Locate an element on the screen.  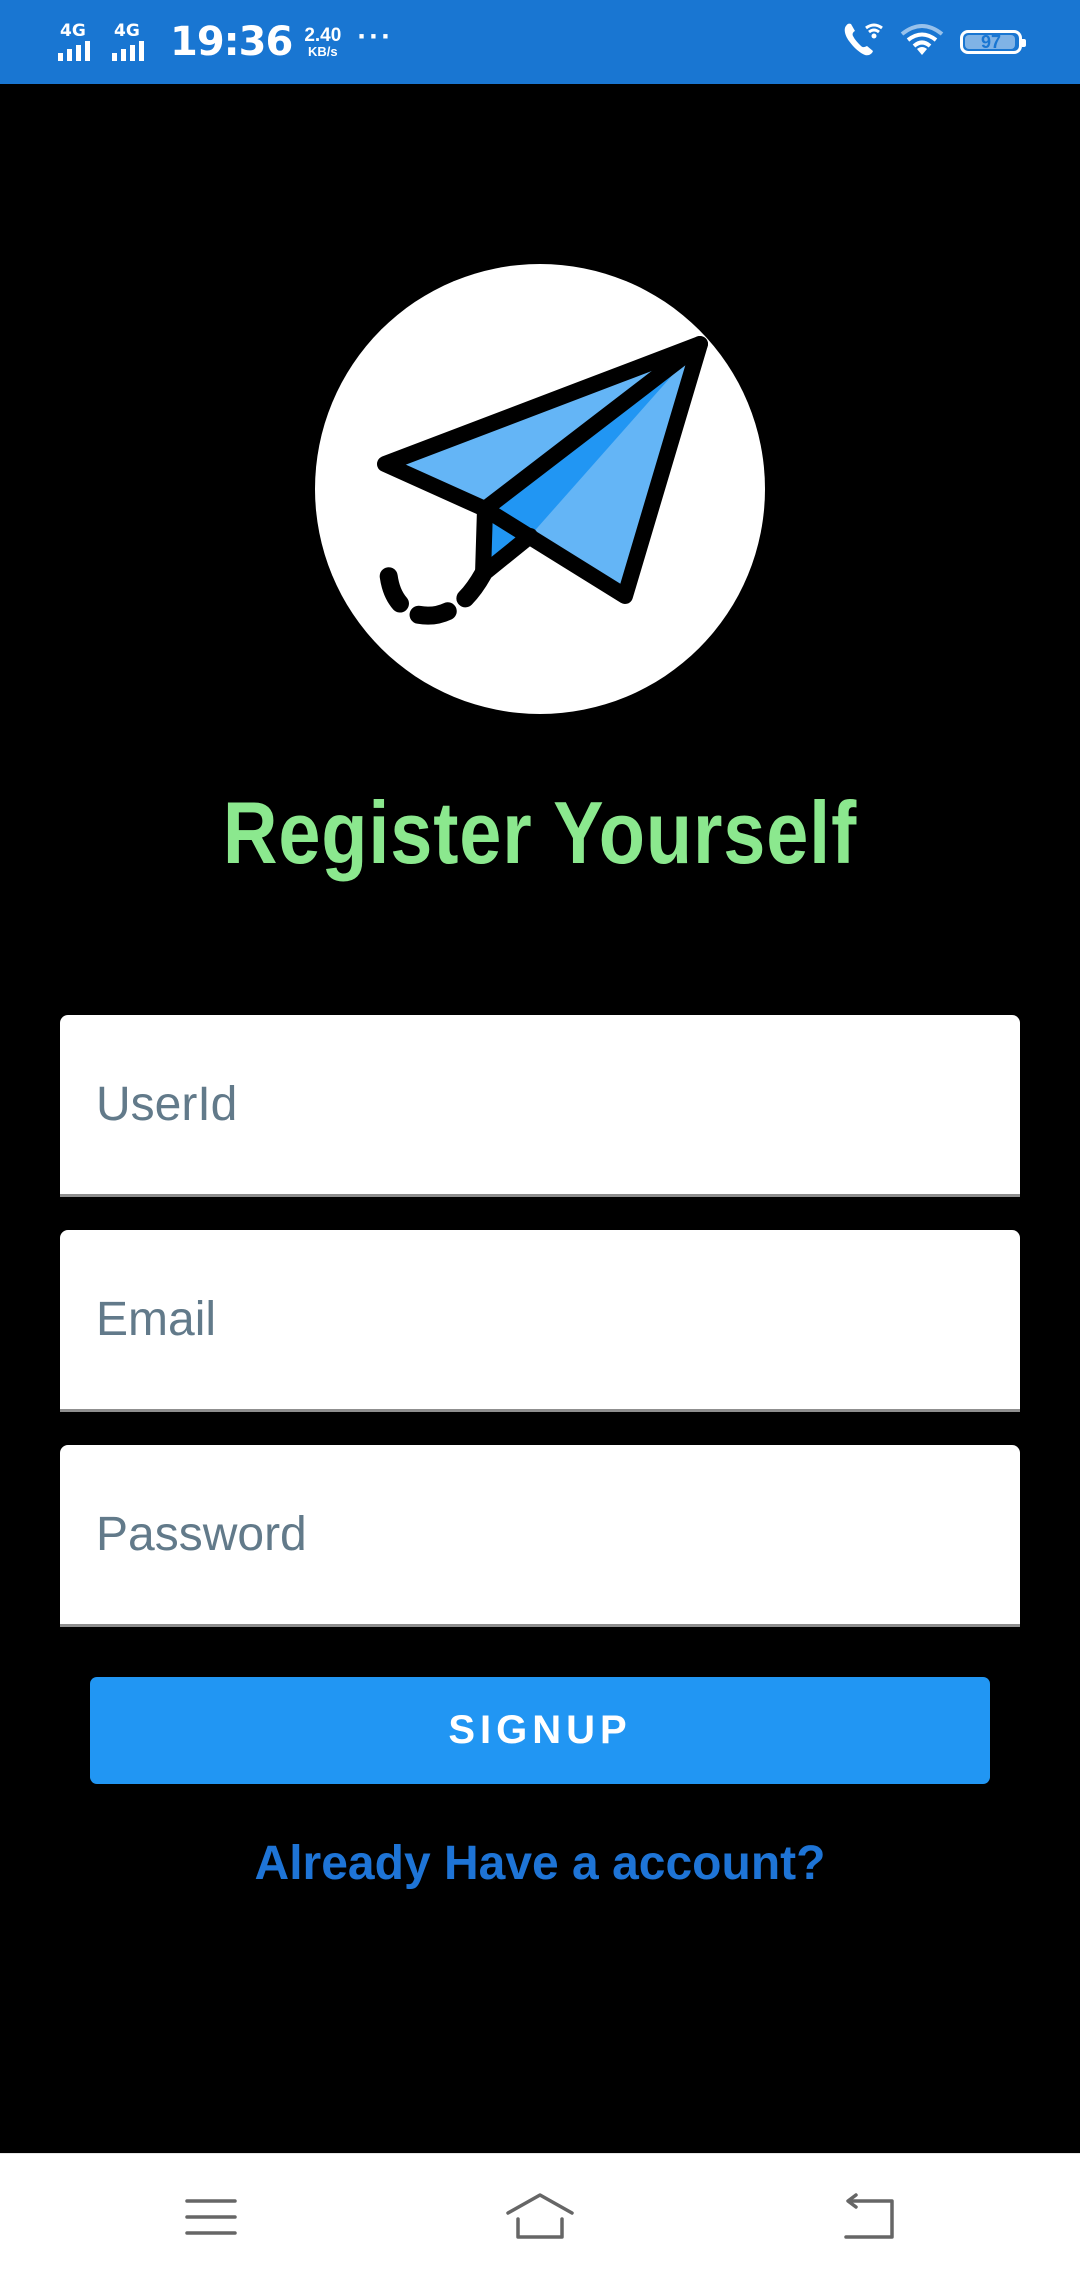
app-logo is located at coordinates (540, 489).